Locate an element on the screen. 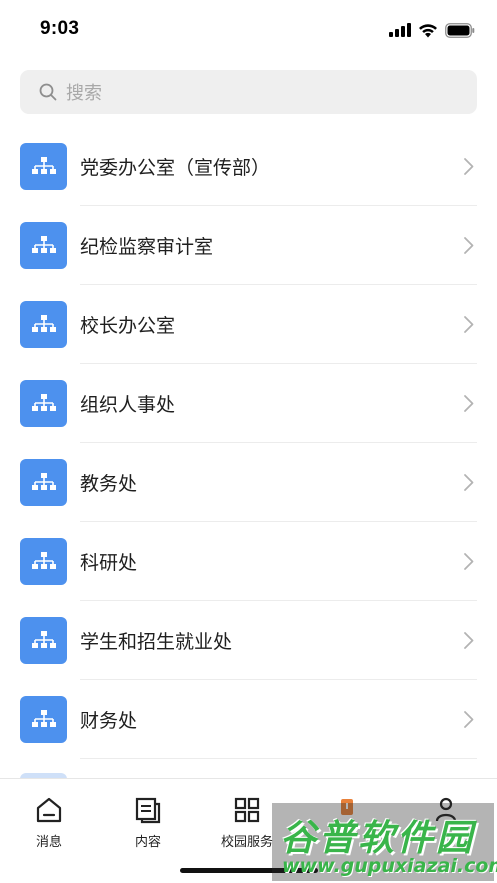 This screenshot has height=883, width=497. status-icons is located at coordinates (432, 30).